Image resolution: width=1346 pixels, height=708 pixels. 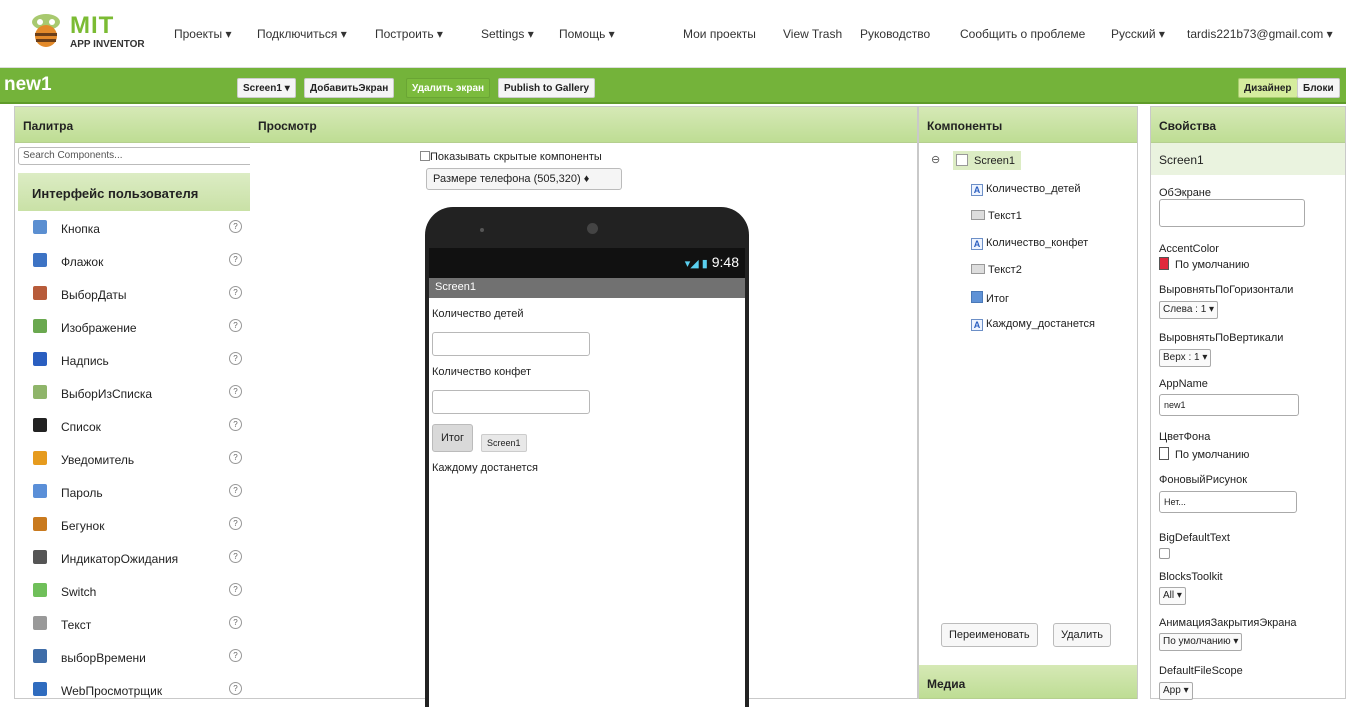 I want to click on palette-item: Кнопка?, so click(x=135, y=228).